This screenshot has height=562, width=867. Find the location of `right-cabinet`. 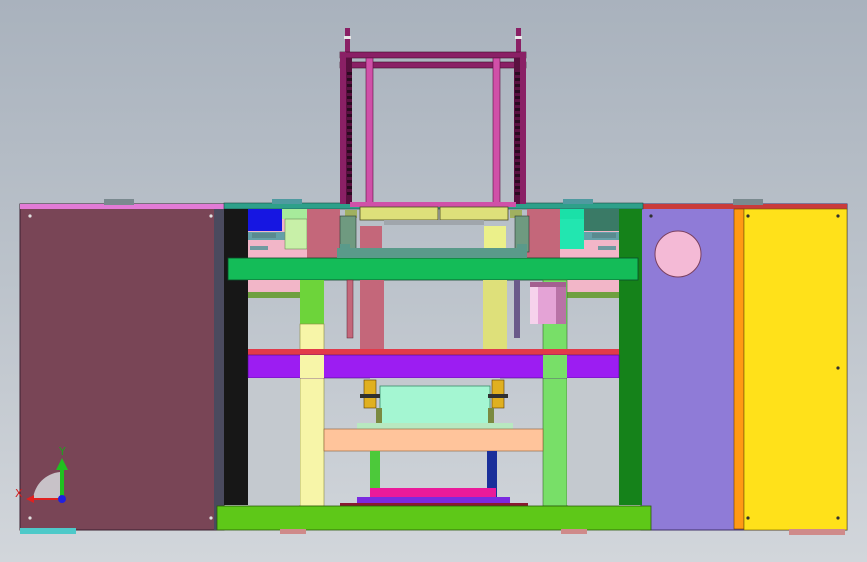

right-cabinet is located at coordinates (744, 367).